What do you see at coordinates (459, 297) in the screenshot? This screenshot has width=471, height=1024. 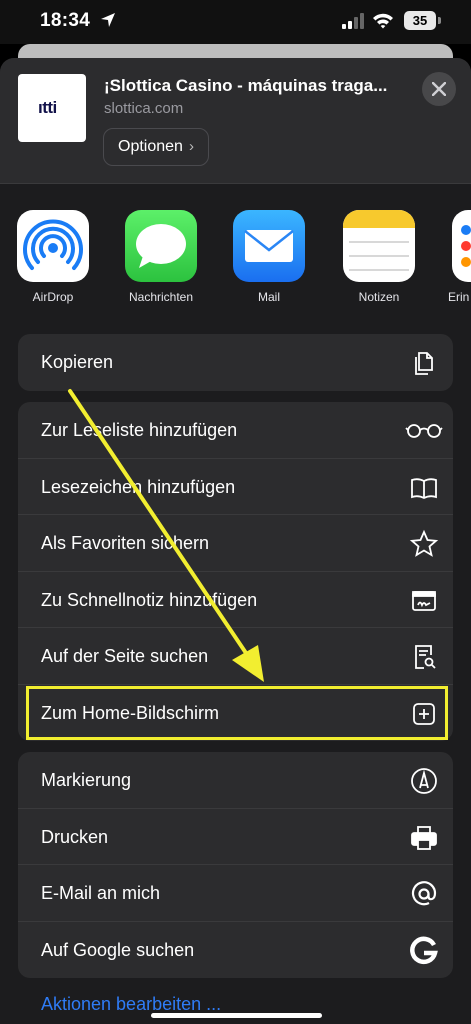 I see `app-label: Erin` at bounding box center [459, 297].